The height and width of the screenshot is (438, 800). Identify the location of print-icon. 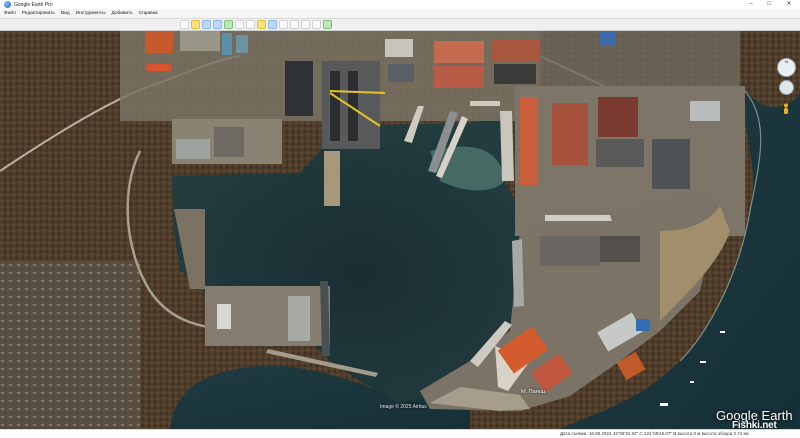
(305, 24).